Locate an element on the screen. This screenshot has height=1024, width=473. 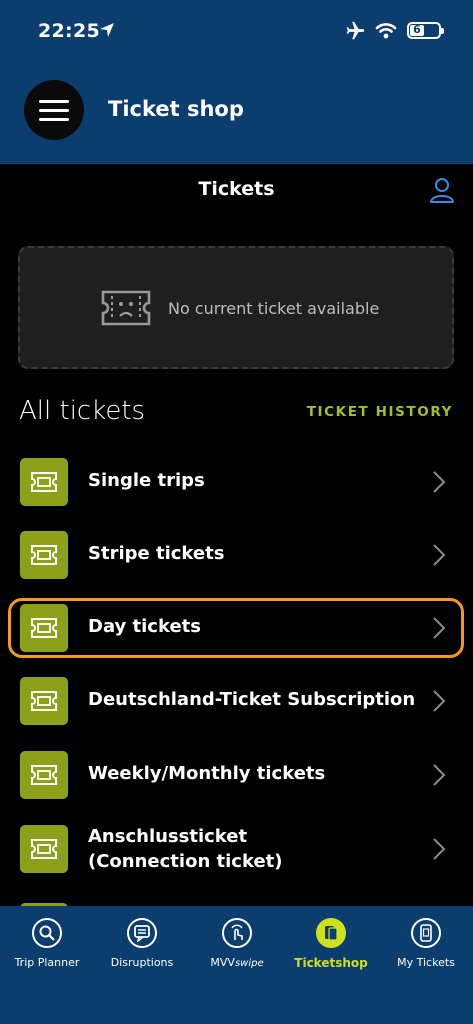
nav-label: My Tickets is located at coordinates (426, 962).